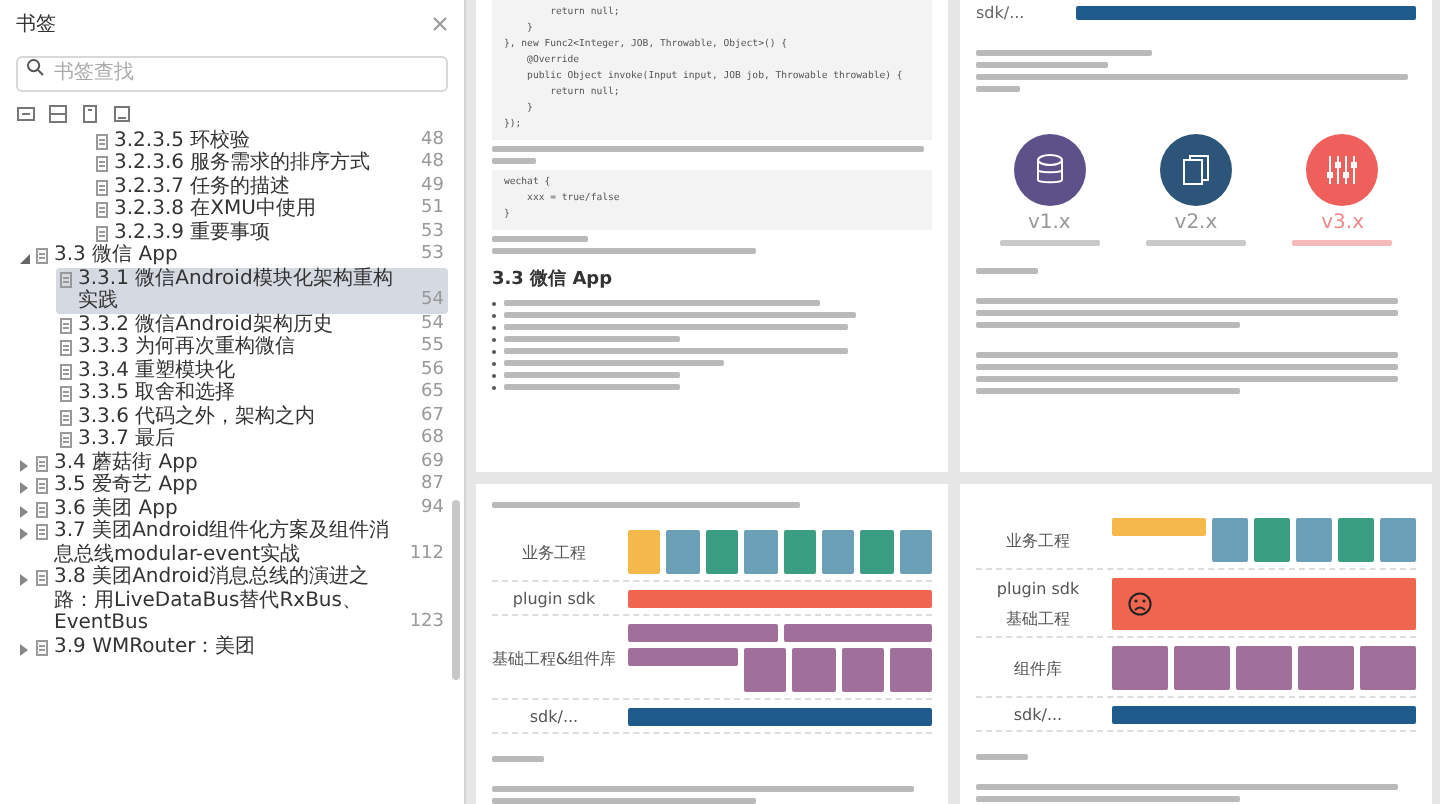  Describe the element at coordinates (122, 113) in the screenshot. I see `collapse-all-icon` at that location.